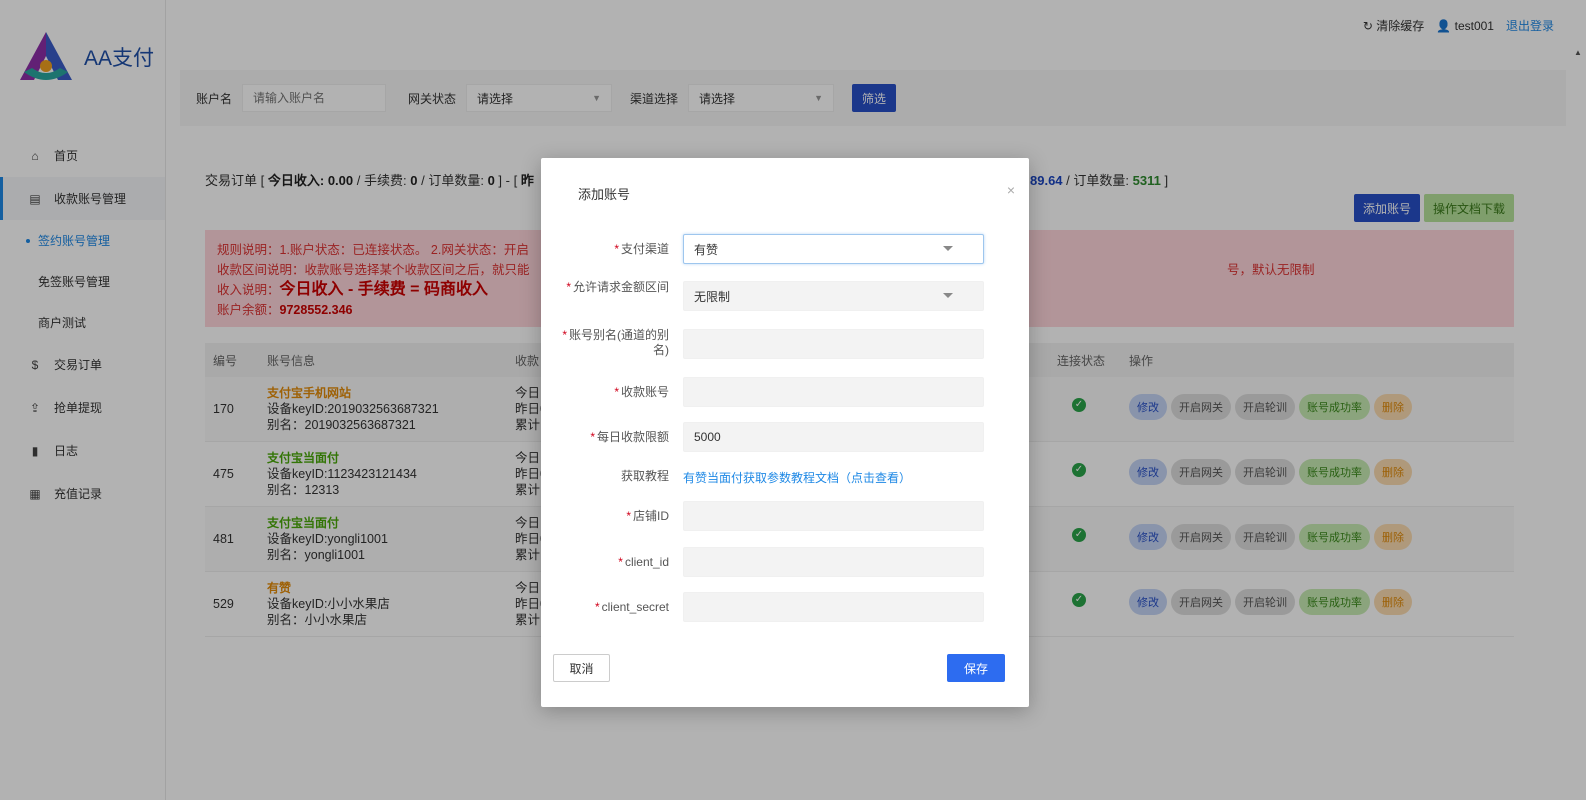  Describe the element at coordinates (647, 516) in the screenshot. I see `field-label: * 店铺ID` at that location.